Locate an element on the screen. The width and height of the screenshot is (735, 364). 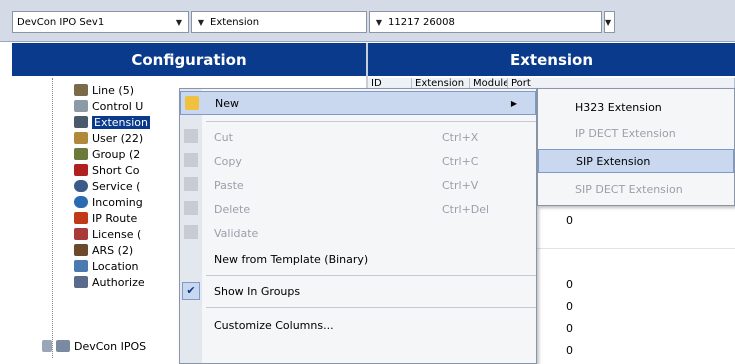
authorization-icon is located at coordinates (81, 282).